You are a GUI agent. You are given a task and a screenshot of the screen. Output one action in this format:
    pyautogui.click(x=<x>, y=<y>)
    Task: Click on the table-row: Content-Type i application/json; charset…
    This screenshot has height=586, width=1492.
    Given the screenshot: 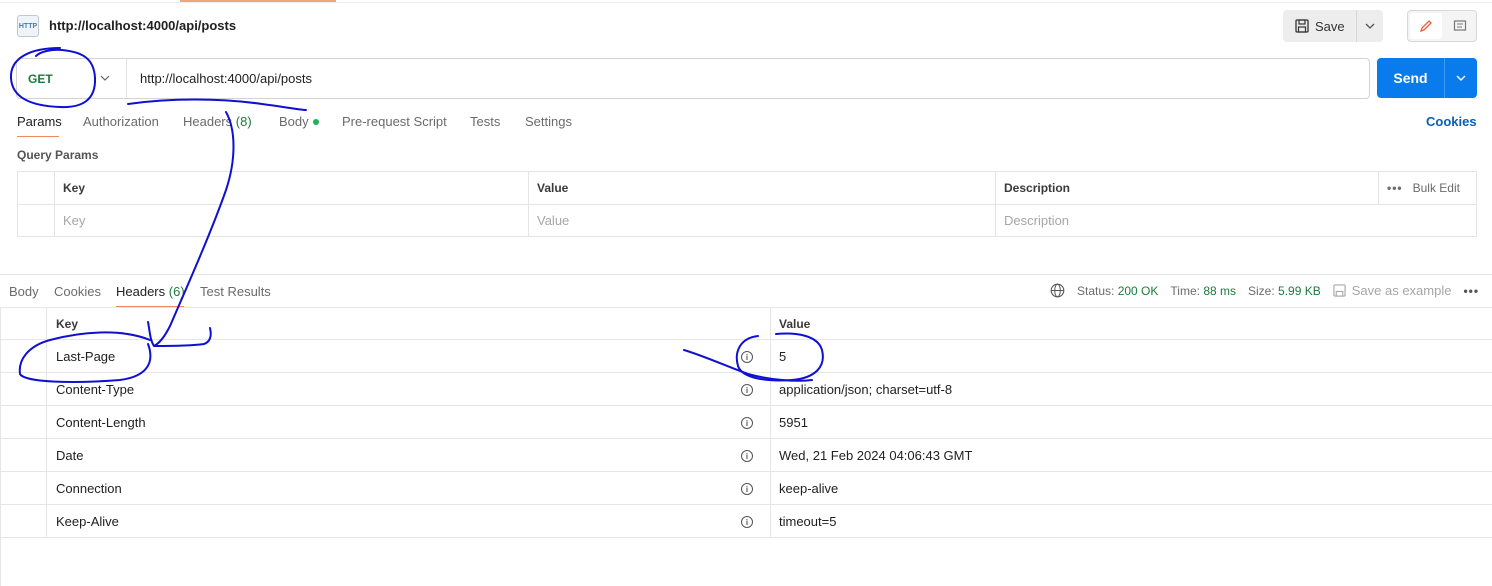 What is the action you would take?
    pyautogui.click(x=746, y=389)
    